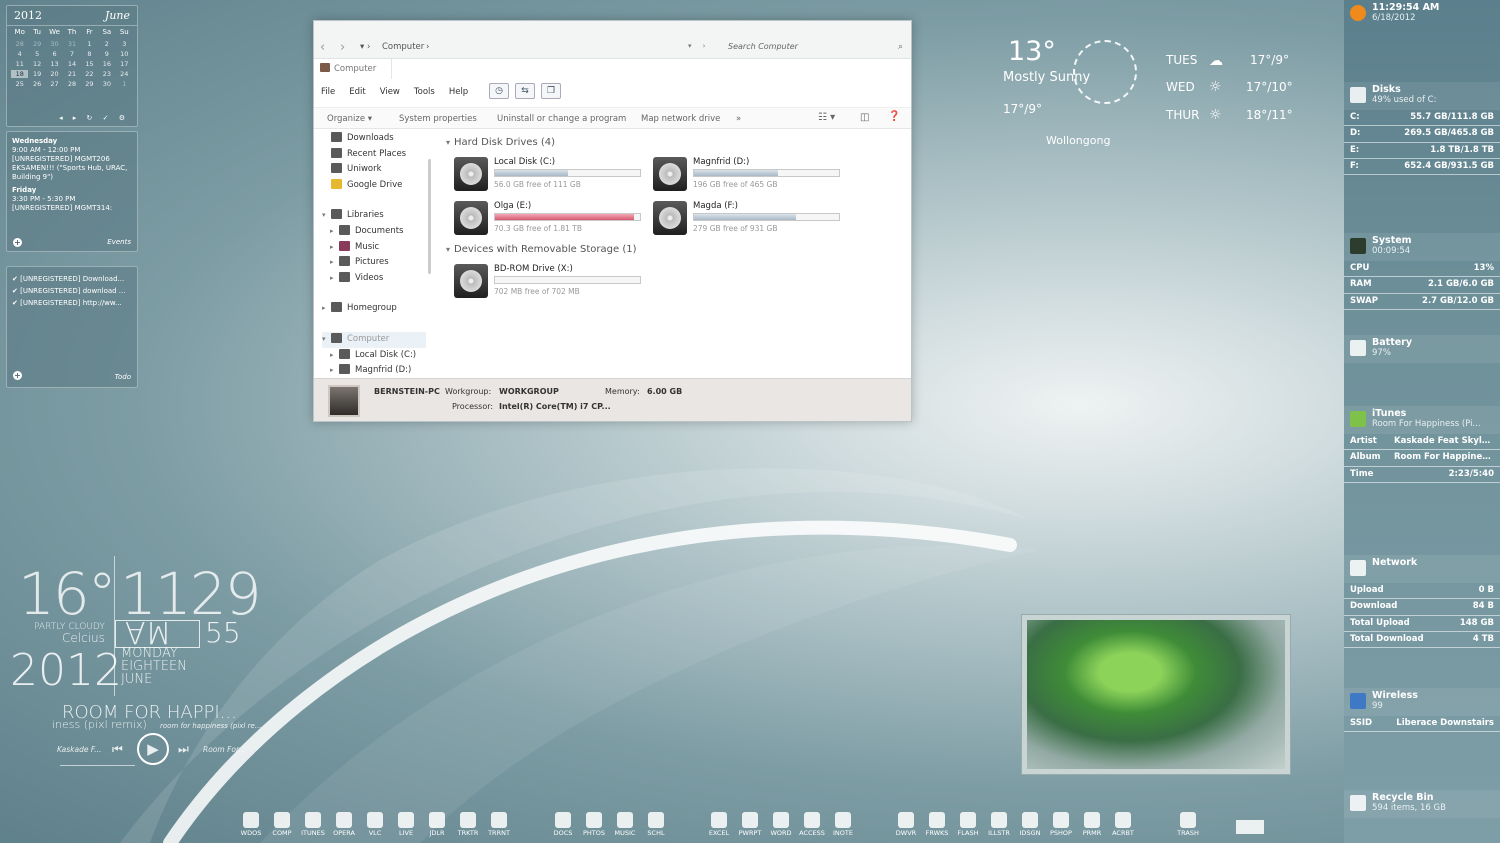 Image resolution: width=1500 pixels, height=843 pixels. Describe the element at coordinates (1422, 15) in the screenshot. I see `sidebar-clock: 11:29:54 AM 6/18/2012` at that location.